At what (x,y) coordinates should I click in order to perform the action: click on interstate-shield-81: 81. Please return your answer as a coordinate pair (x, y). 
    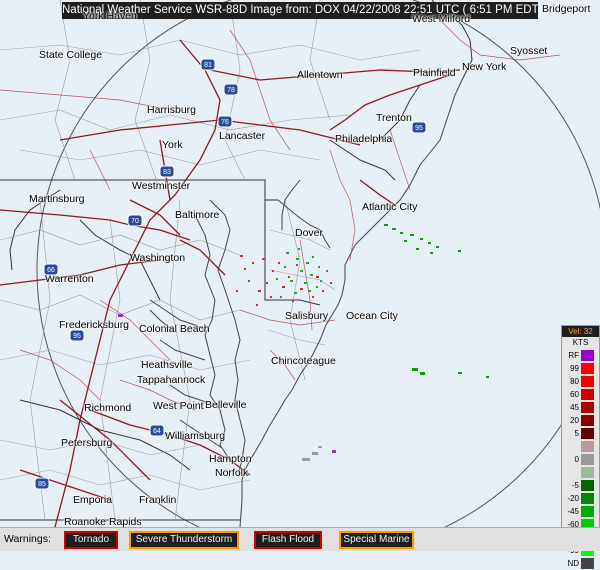
    Looking at the image, I should click on (208, 64).